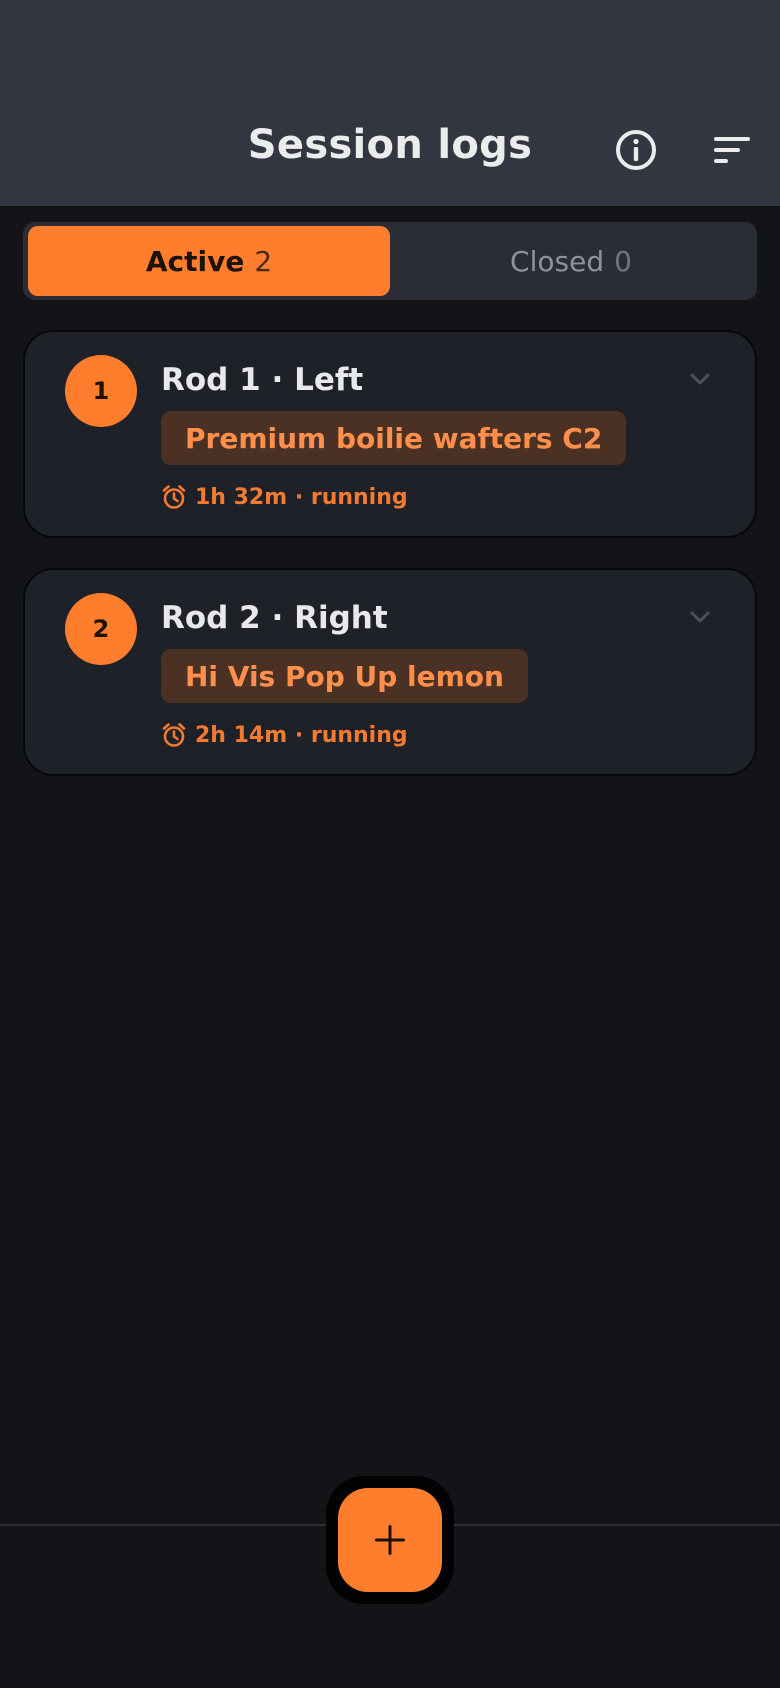 This screenshot has height=1688, width=780. What do you see at coordinates (301, 497) in the screenshot?
I see `rod-timer-text: 1h 32m · running` at bounding box center [301, 497].